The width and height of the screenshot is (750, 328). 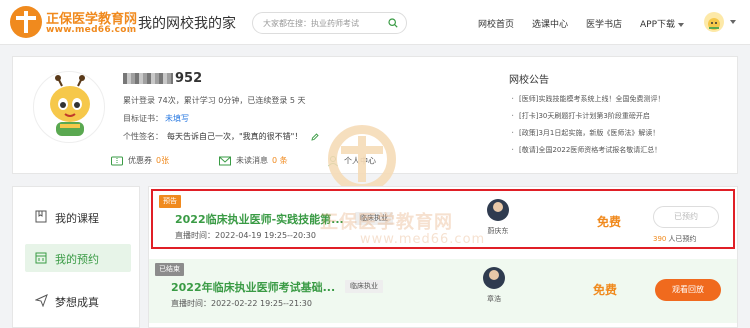 I want to click on notice-item: [医师]实践技能模考系统上线！全国免费测评！, so click(x=619, y=99).